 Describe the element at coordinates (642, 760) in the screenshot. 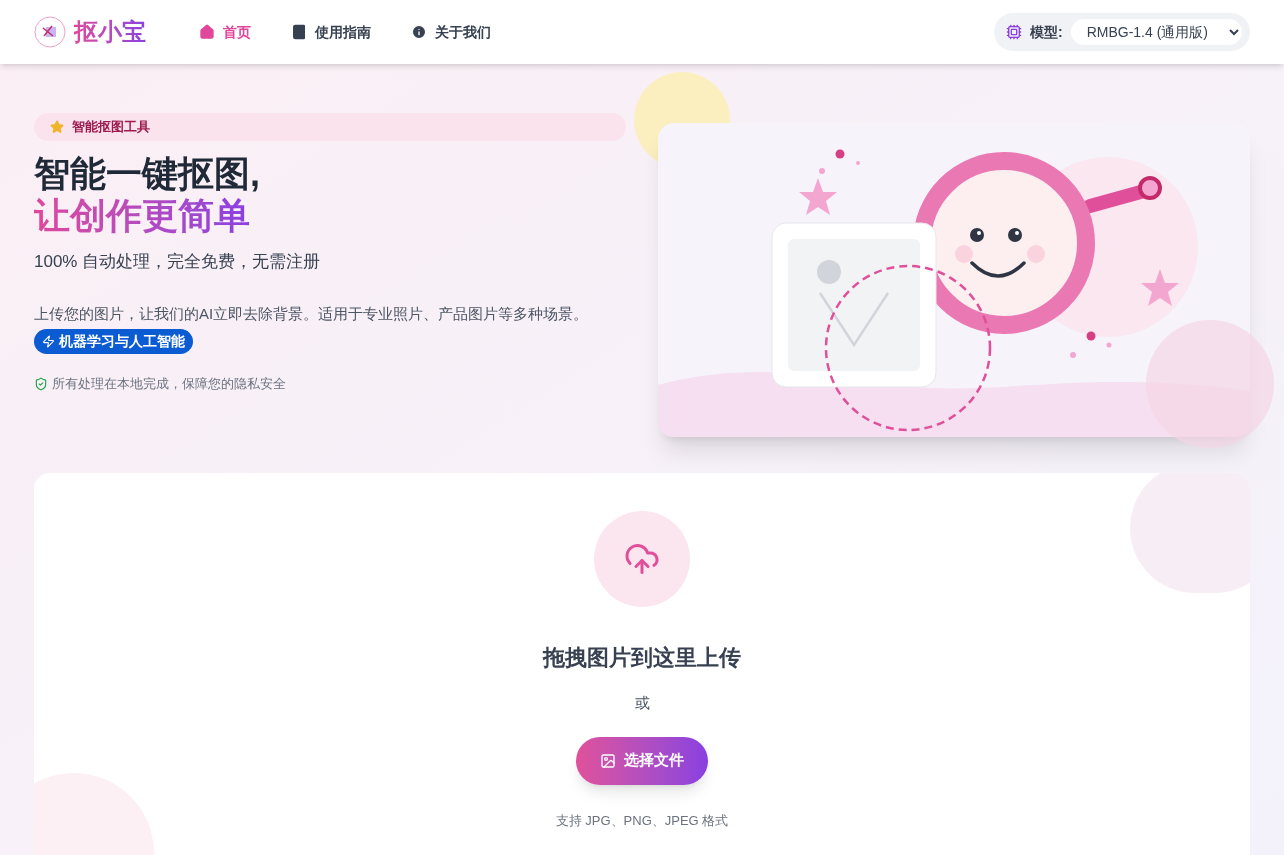

I see `choose-file-button: 选择文件` at that location.